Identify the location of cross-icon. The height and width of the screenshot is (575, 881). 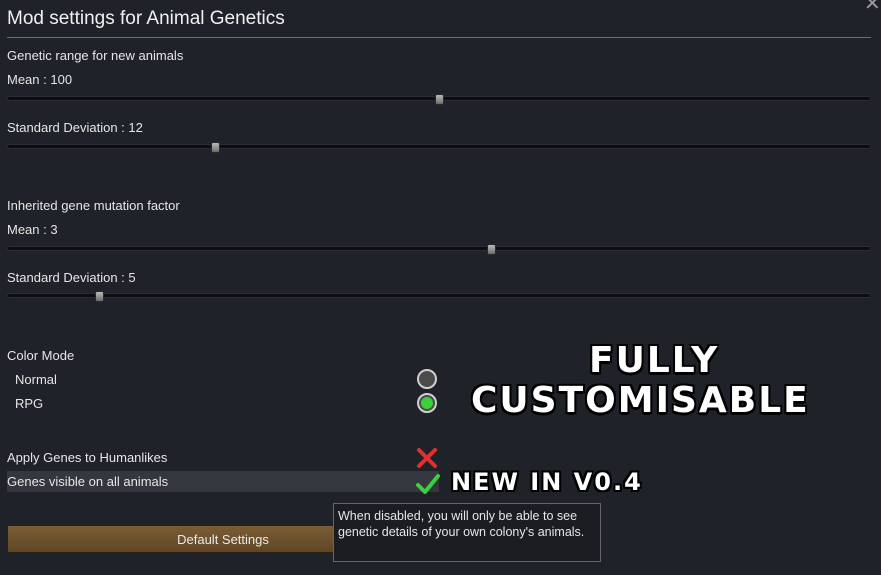
(427, 460).